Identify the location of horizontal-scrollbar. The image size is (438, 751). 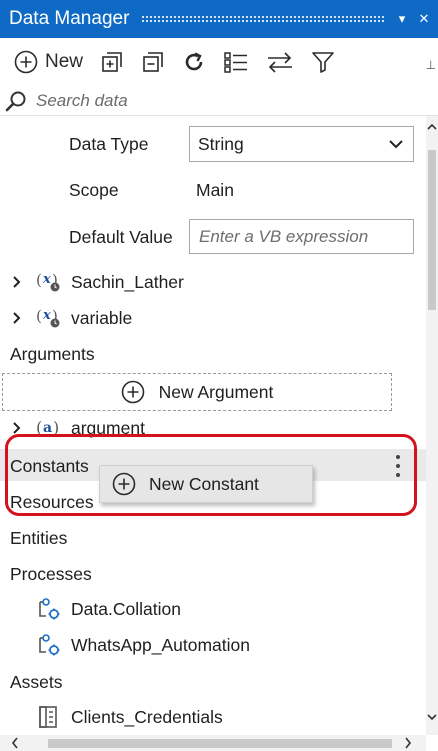
(213, 743).